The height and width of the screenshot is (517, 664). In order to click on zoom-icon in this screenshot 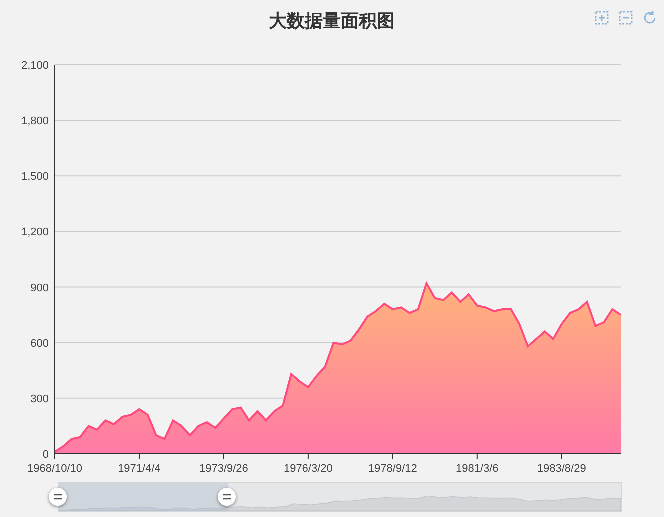, I will do `click(602, 18)`.